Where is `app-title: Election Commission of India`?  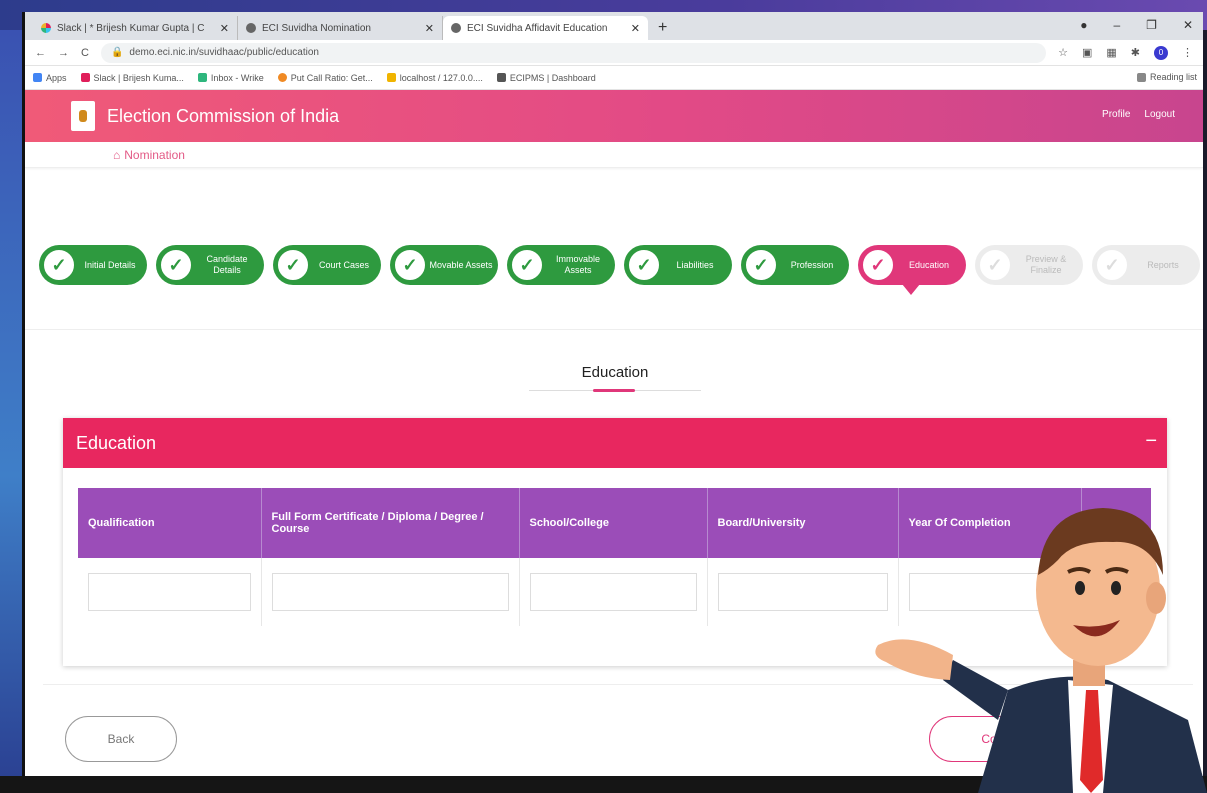 app-title: Election Commission of India is located at coordinates (223, 115).